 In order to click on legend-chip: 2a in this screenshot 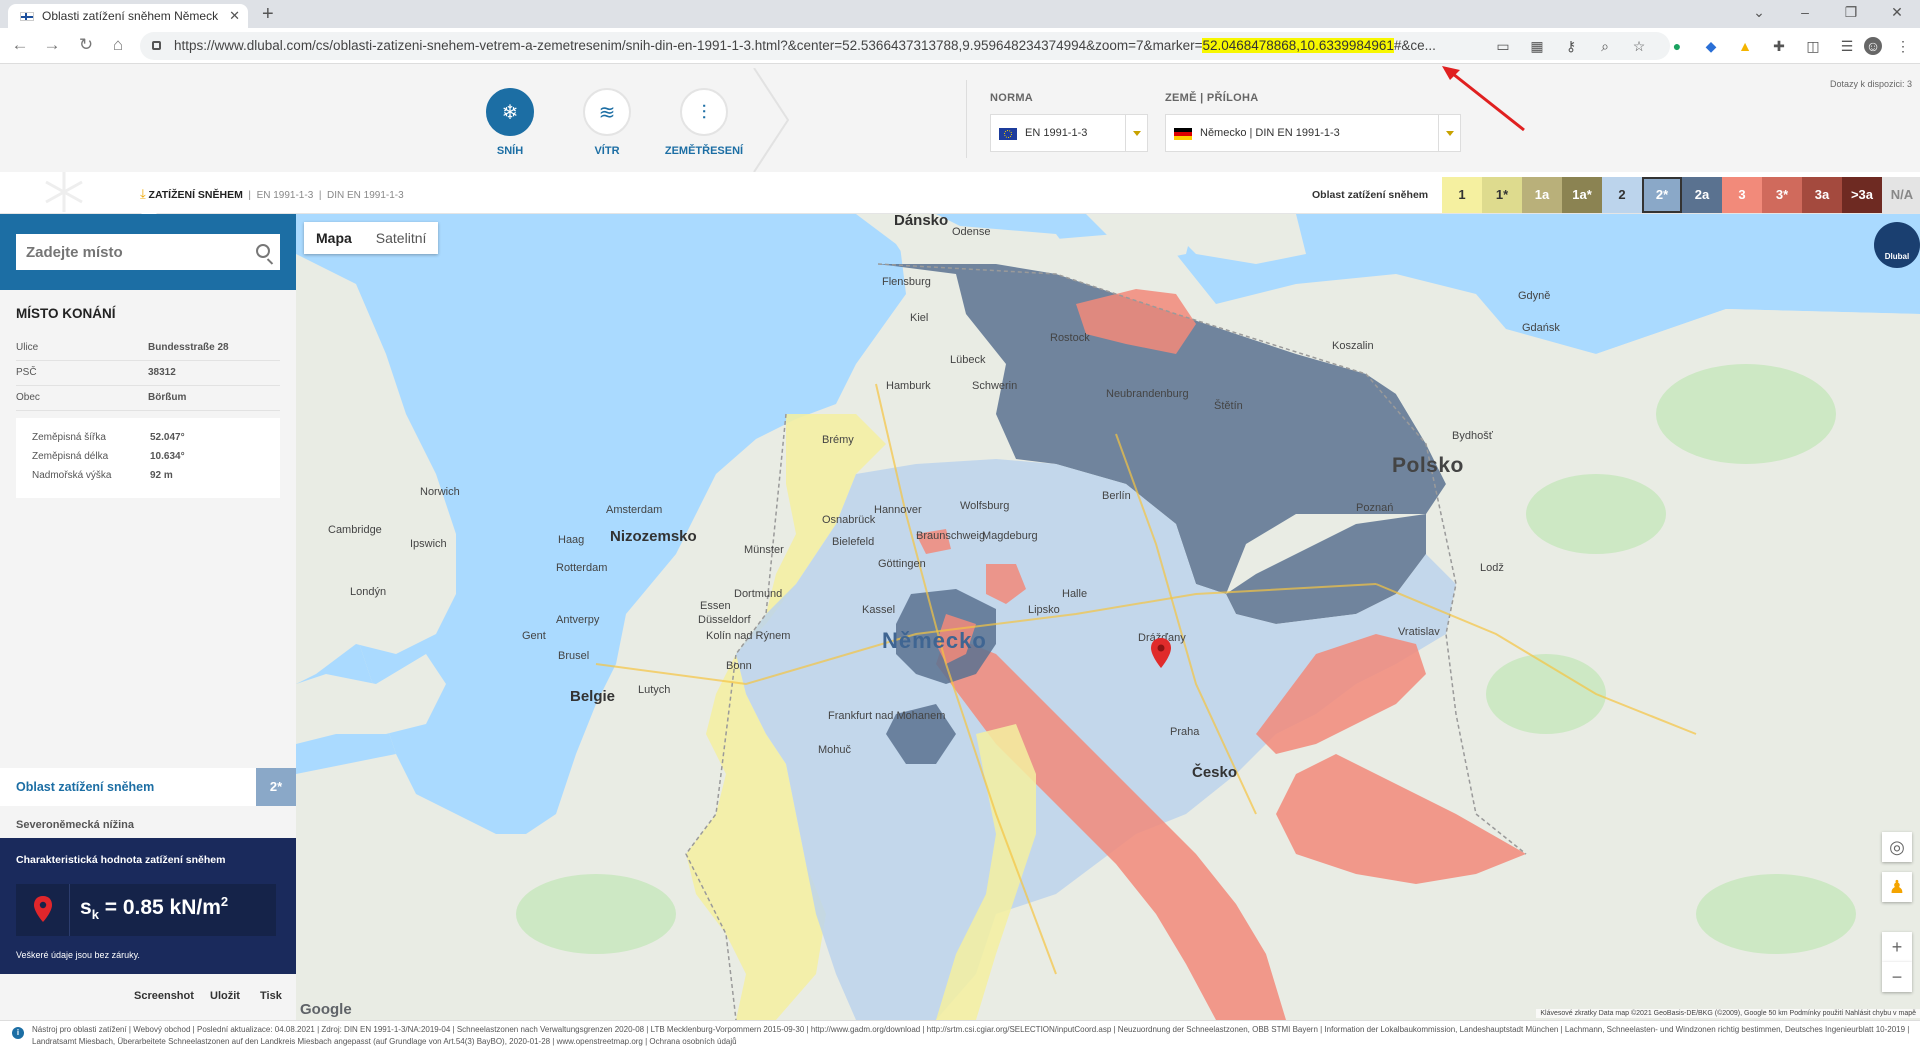, I will do `click(1702, 195)`.